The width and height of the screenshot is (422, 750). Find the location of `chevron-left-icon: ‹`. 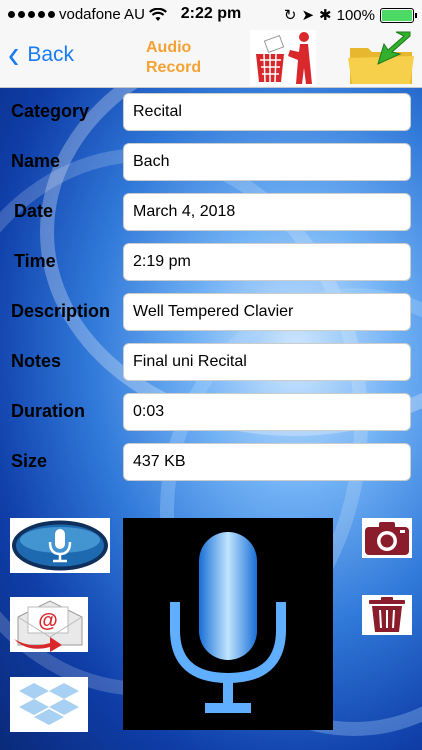

chevron-left-icon: ‹ is located at coordinates (14, 55).